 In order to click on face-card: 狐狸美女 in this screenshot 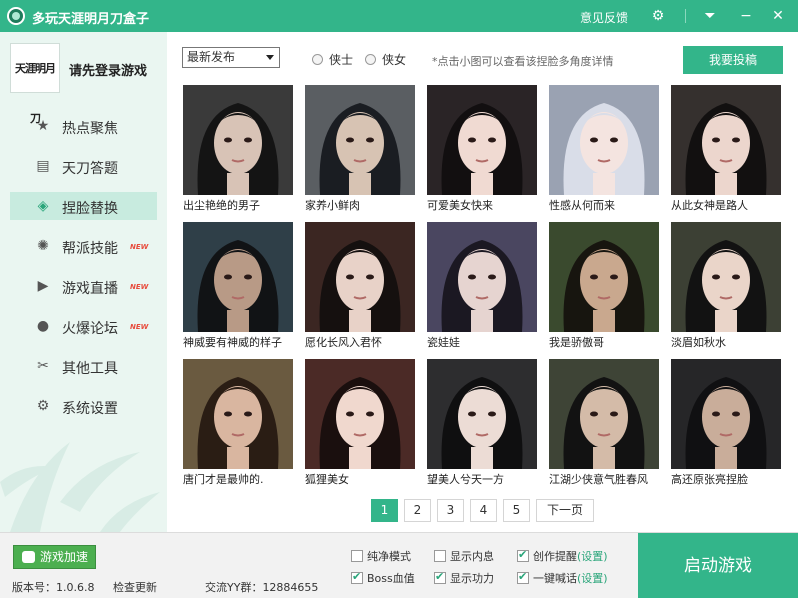, I will do `click(360, 424)`.